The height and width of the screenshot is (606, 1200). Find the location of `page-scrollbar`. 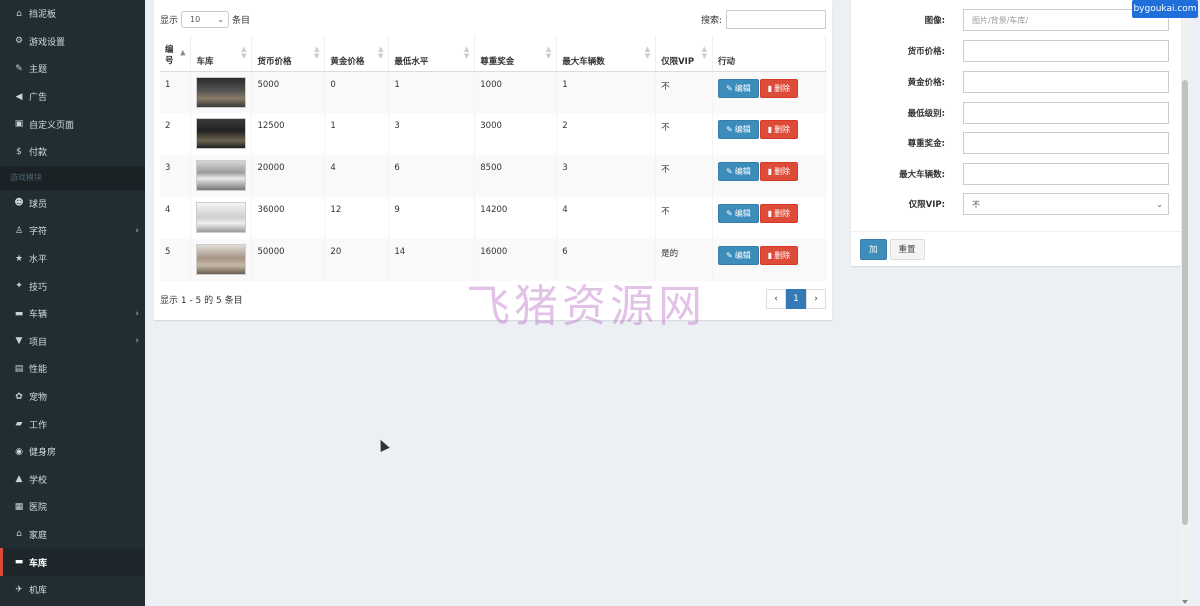

page-scrollbar is located at coordinates (1185, 303).